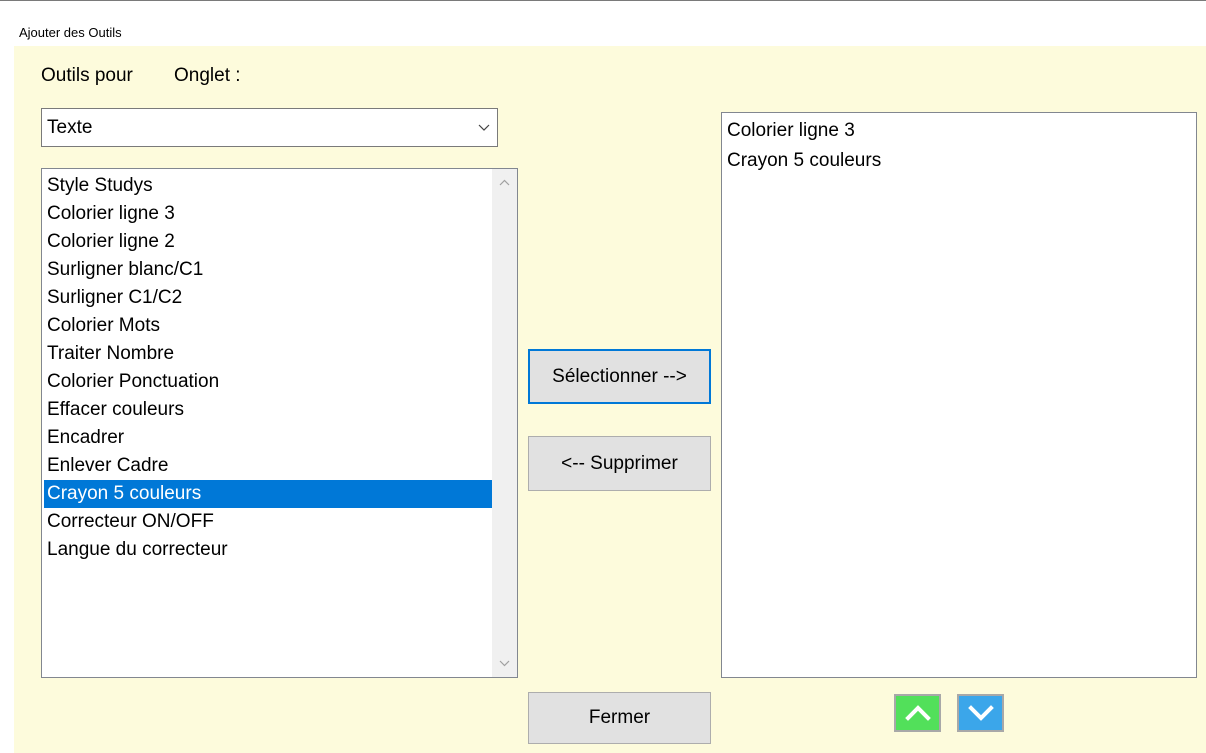 The height and width of the screenshot is (753, 1206). I want to click on onglet-label: Onglet :, so click(207, 75).